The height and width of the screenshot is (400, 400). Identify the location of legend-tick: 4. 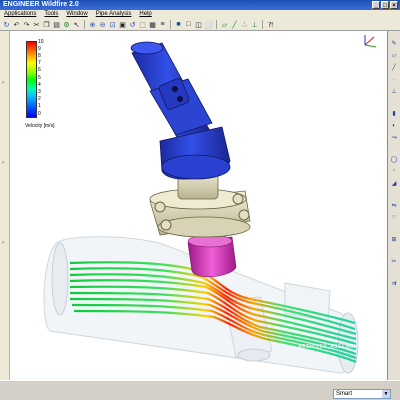
(39, 85).